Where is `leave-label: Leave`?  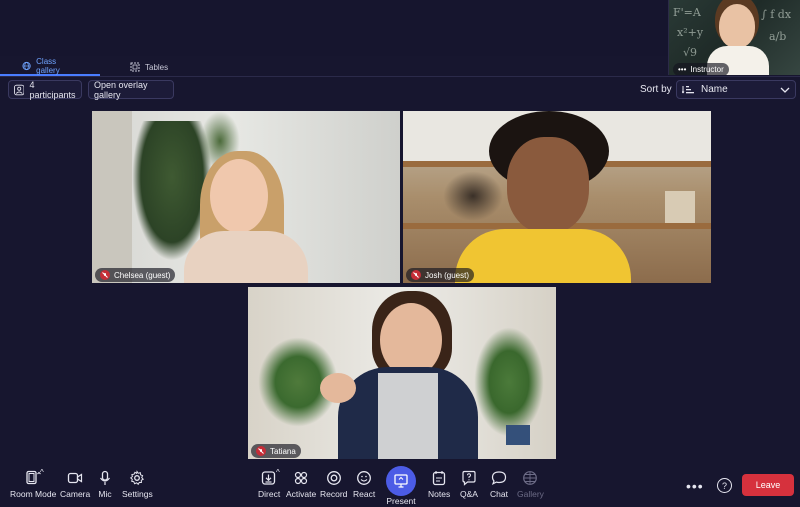
leave-label: Leave is located at coordinates (768, 485).